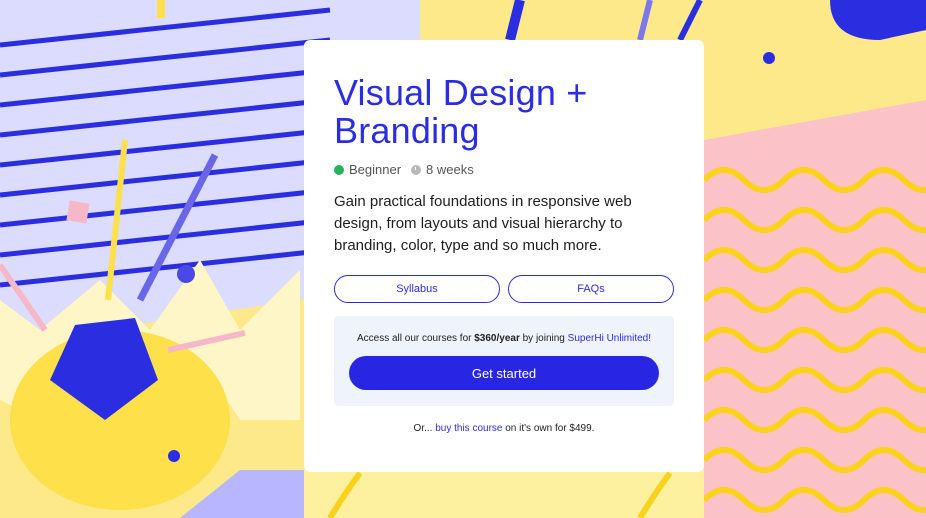 This screenshot has height=518, width=926. I want to click on access-prefix: Access all our courses for, so click(415, 338).